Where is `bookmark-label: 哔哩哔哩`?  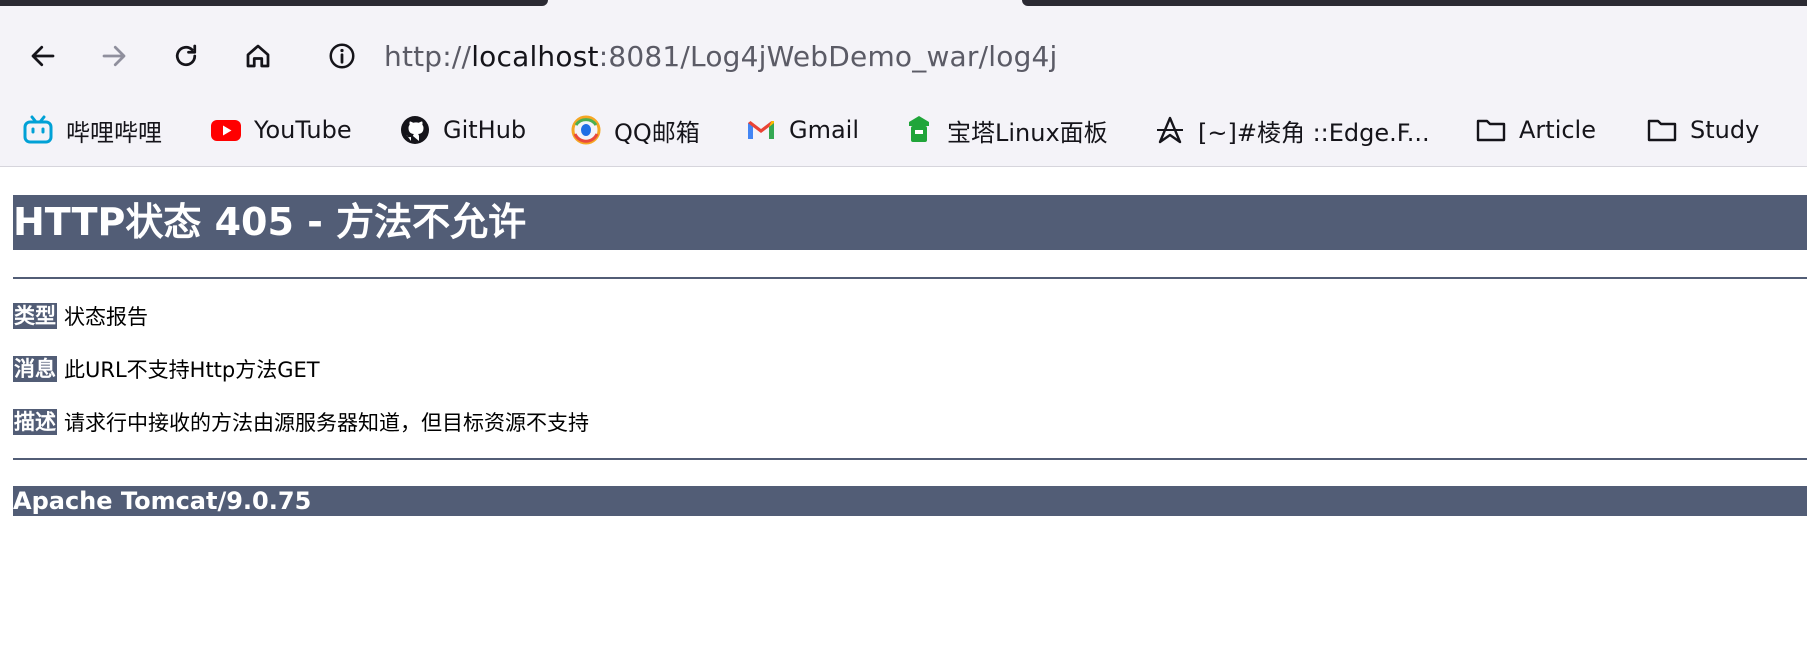 bookmark-label: 哔哩哔哩 is located at coordinates (114, 132).